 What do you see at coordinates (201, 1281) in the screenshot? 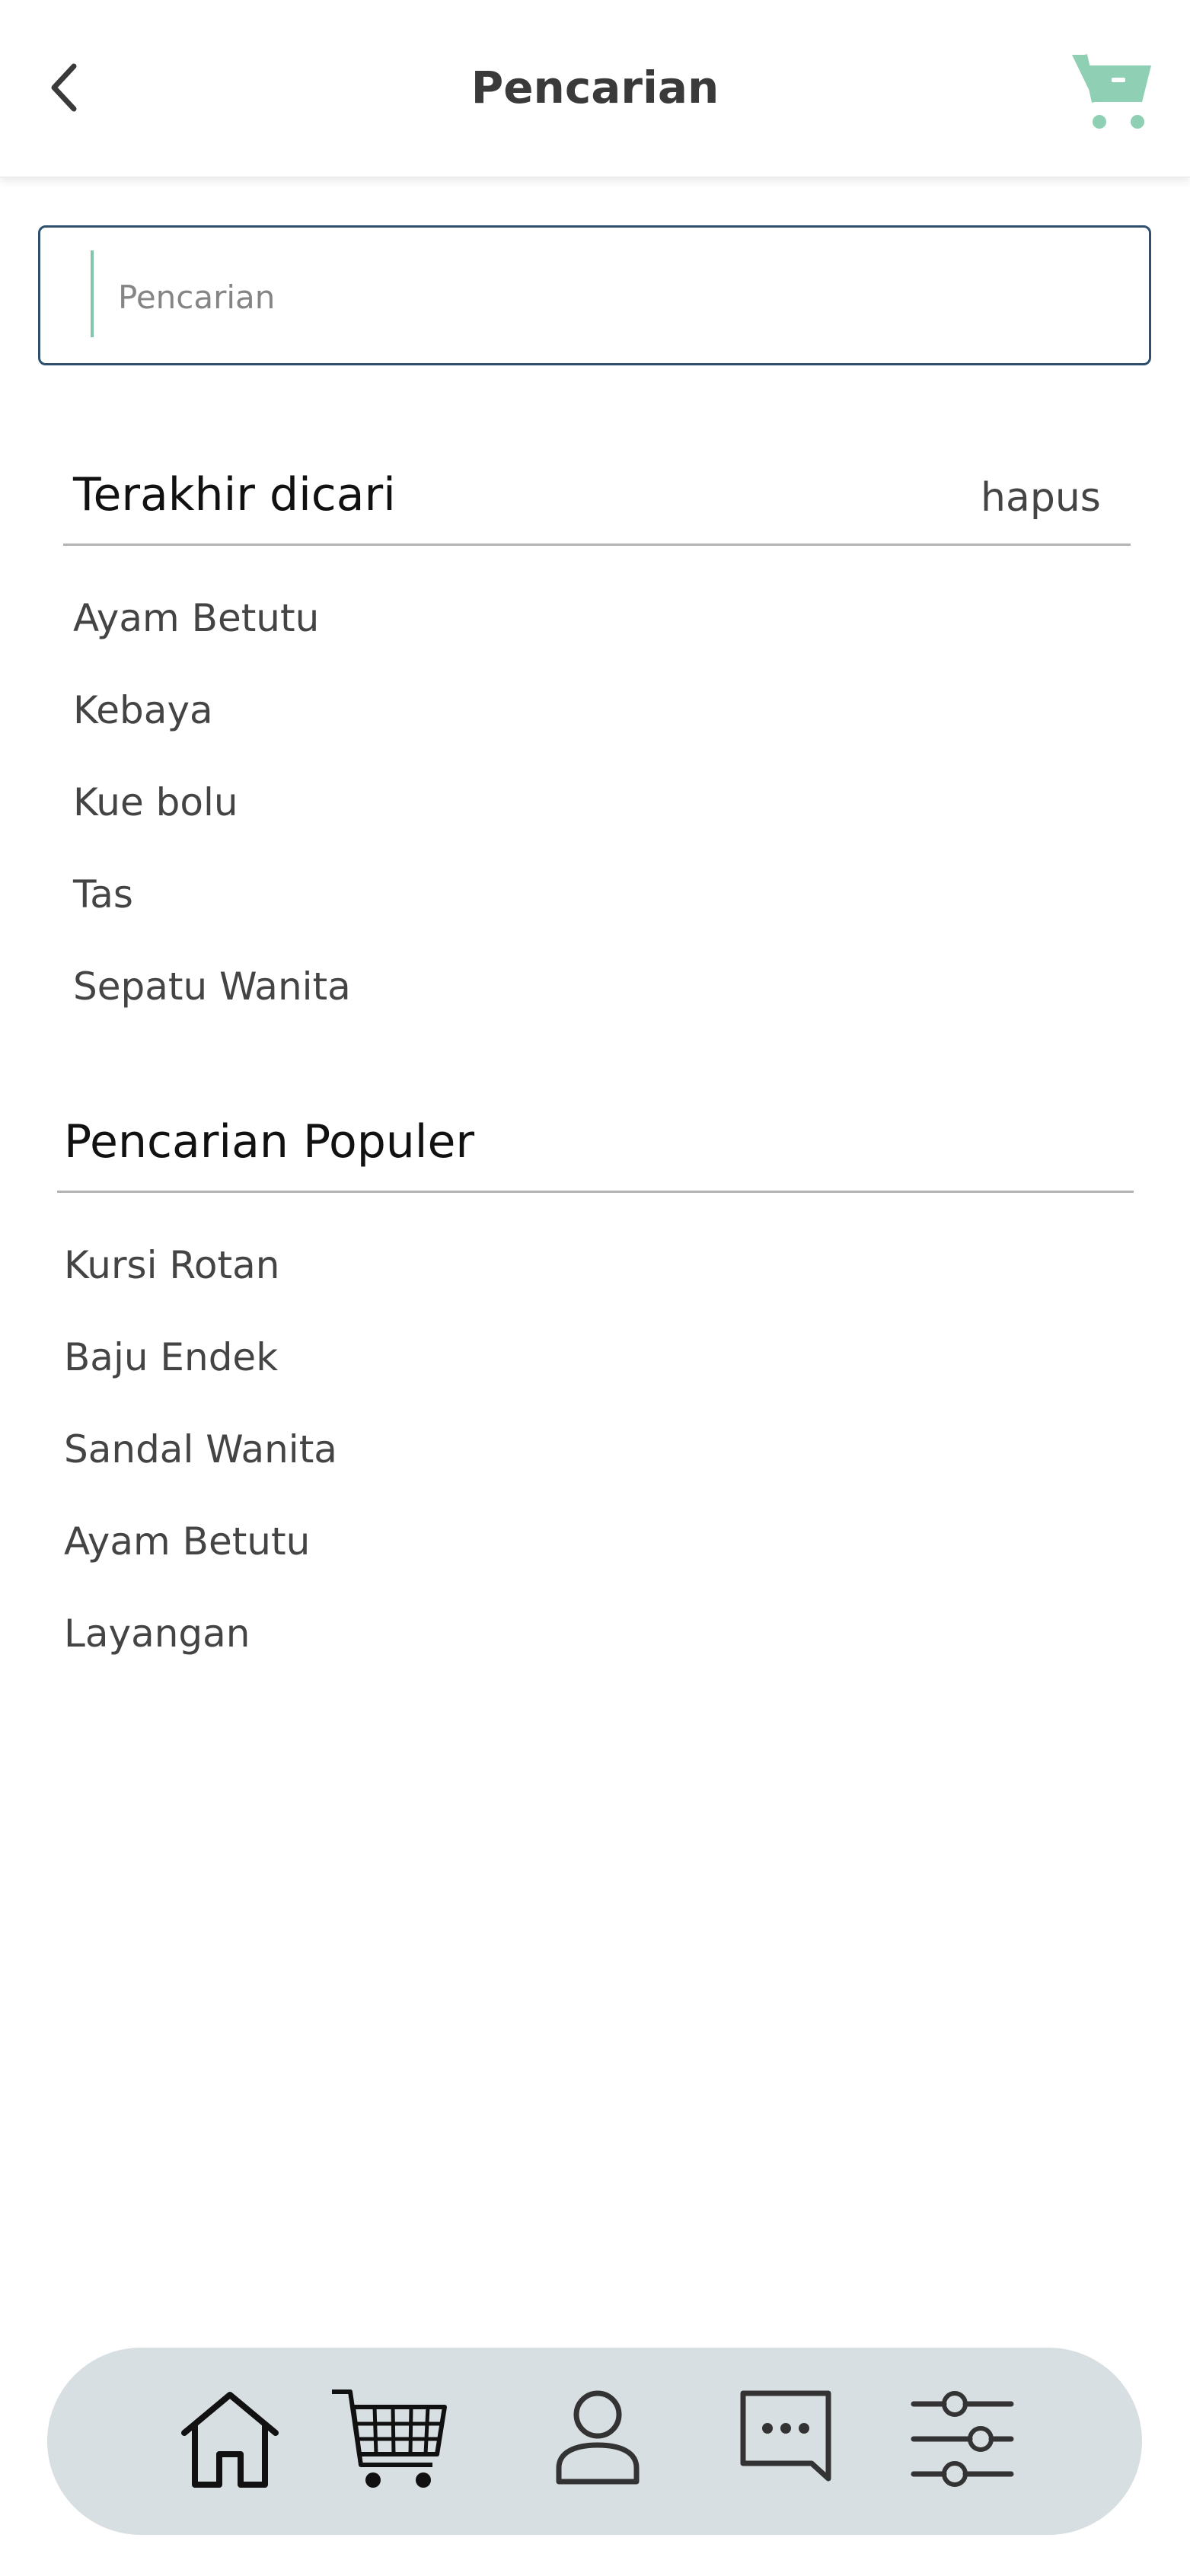
I see `popular-search-item: Kursi Rotan` at bounding box center [201, 1281].